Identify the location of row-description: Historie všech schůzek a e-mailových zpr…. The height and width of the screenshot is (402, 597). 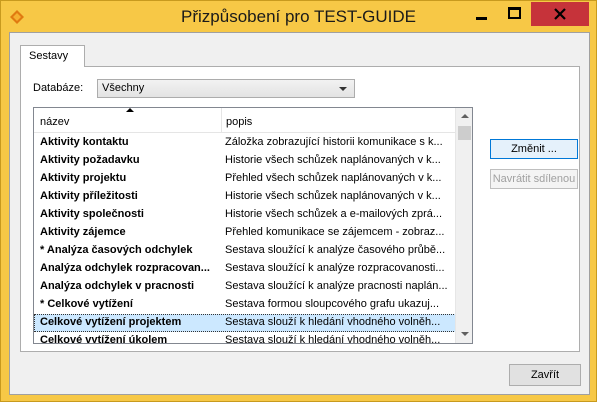
(334, 214).